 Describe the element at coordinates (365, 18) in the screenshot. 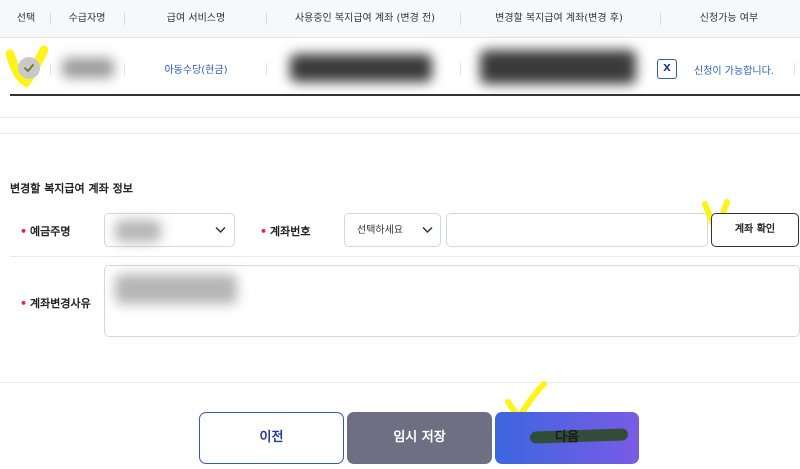

I see `header-account-before: 사용중인 복지급여 계좌 (변경 전)` at that location.